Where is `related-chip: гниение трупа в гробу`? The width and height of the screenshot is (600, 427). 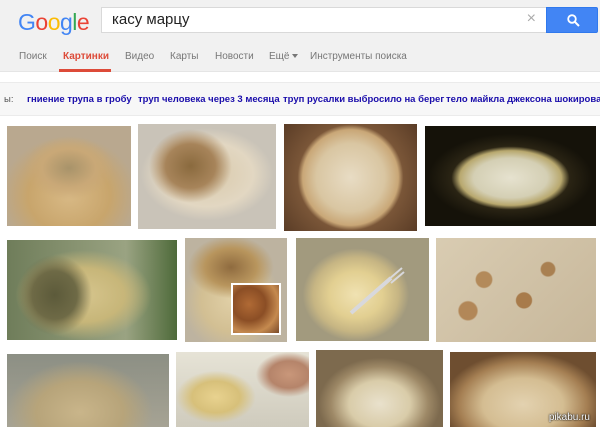
related-chip: гниение трупа в гробу is located at coordinates (79, 99).